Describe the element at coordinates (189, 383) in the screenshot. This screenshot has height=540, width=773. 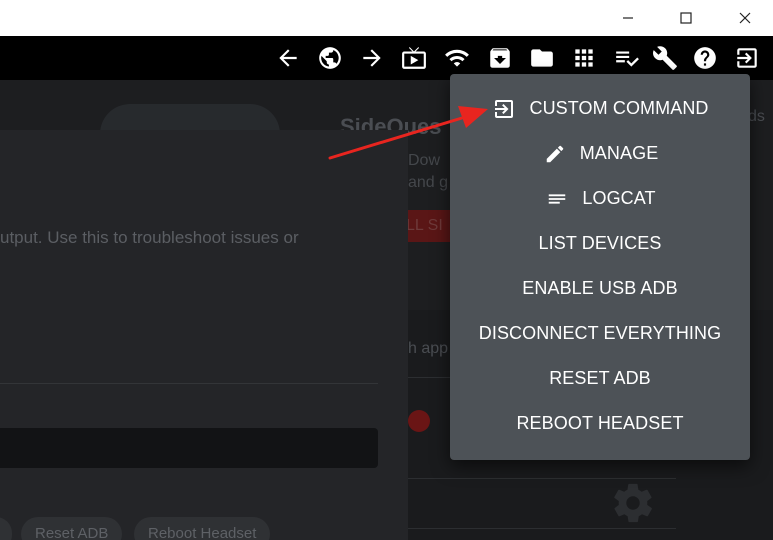
I see `dialog-divider` at that location.